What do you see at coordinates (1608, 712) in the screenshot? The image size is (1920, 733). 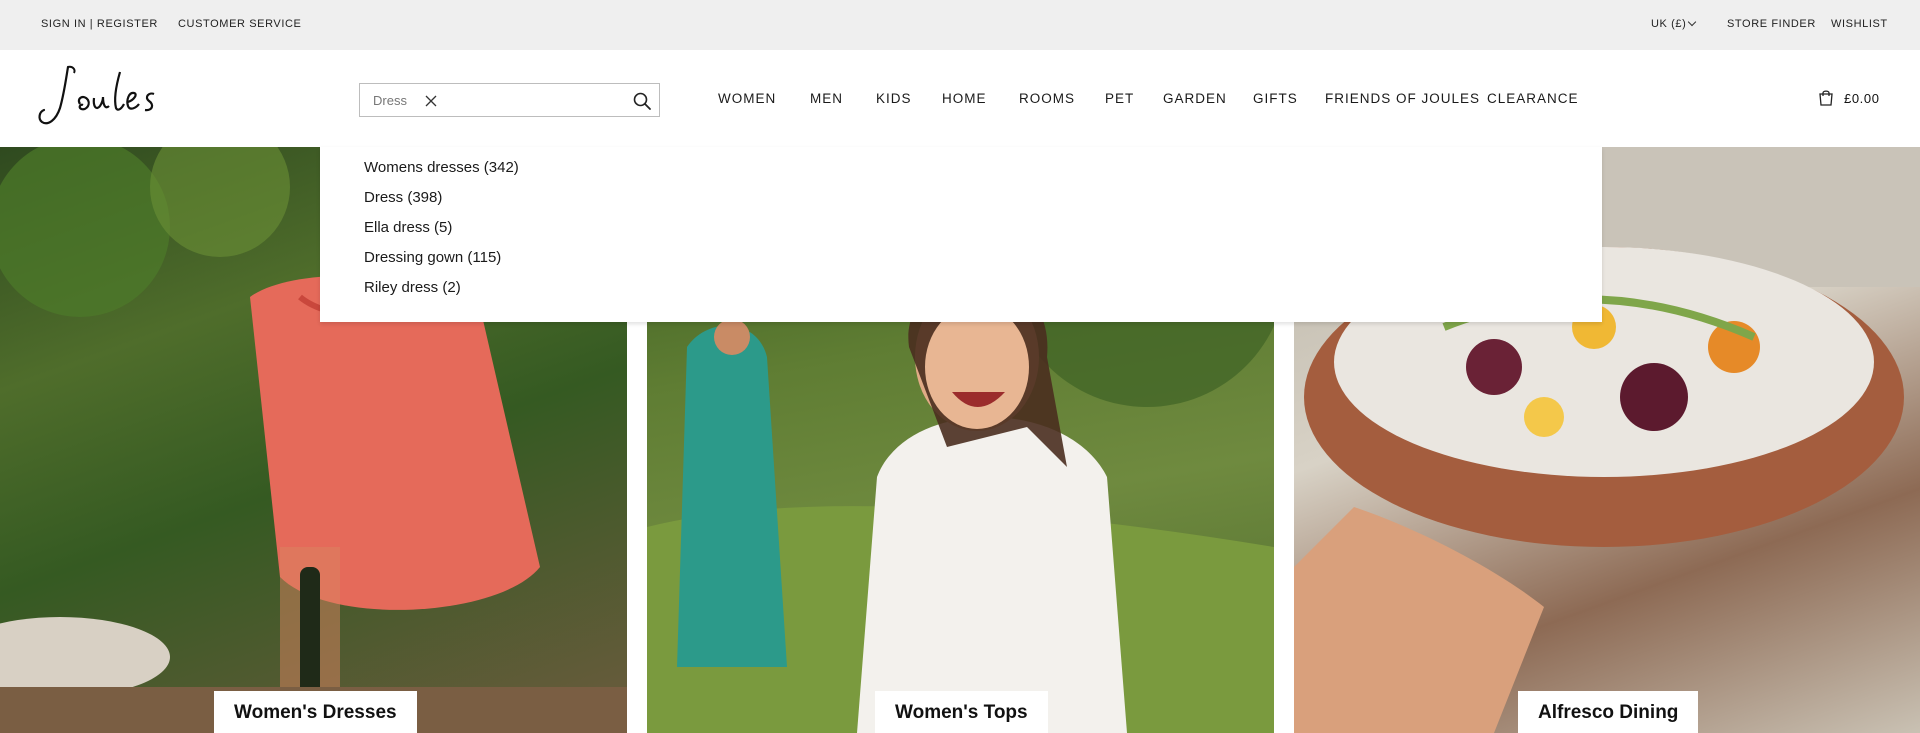 I see `tile-label: Alfresco Dining` at bounding box center [1608, 712].